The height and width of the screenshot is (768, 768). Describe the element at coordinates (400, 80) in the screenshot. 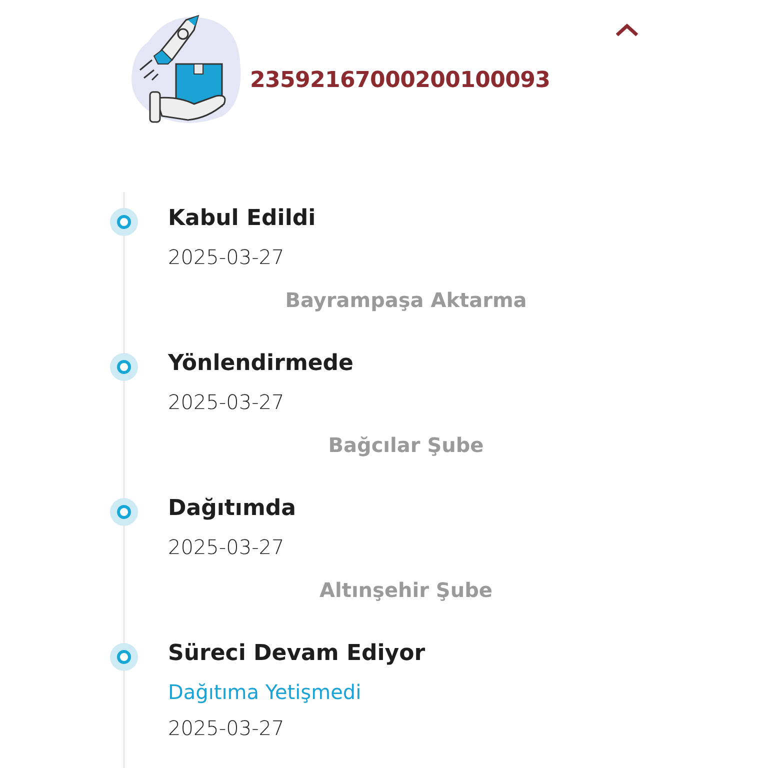

I see `tracking-number: 23592167000200100093` at that location.